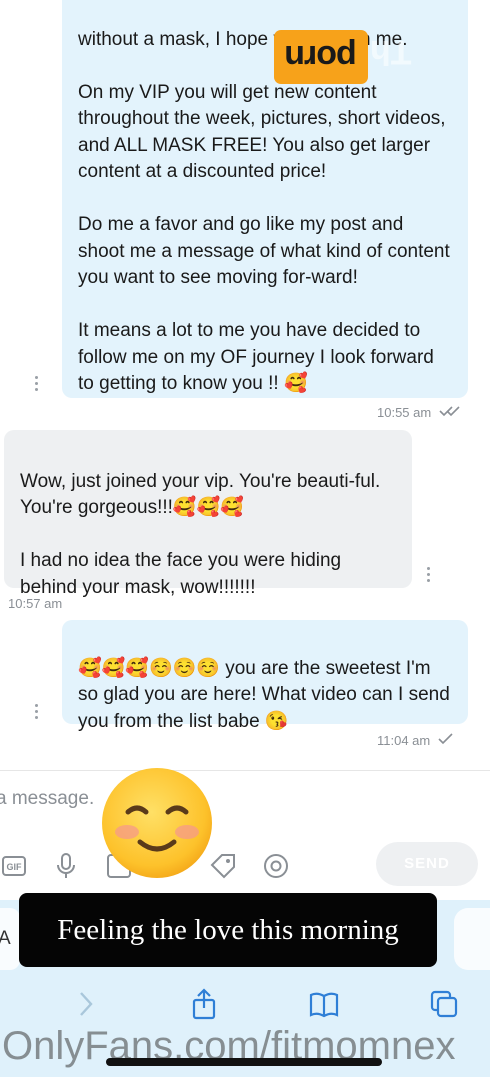 This screenshot has width=490, height=1077. What do you see at coordinates (276, 866) in the screenshot?
I see `mention-icon` at bounding box center [276, 866].